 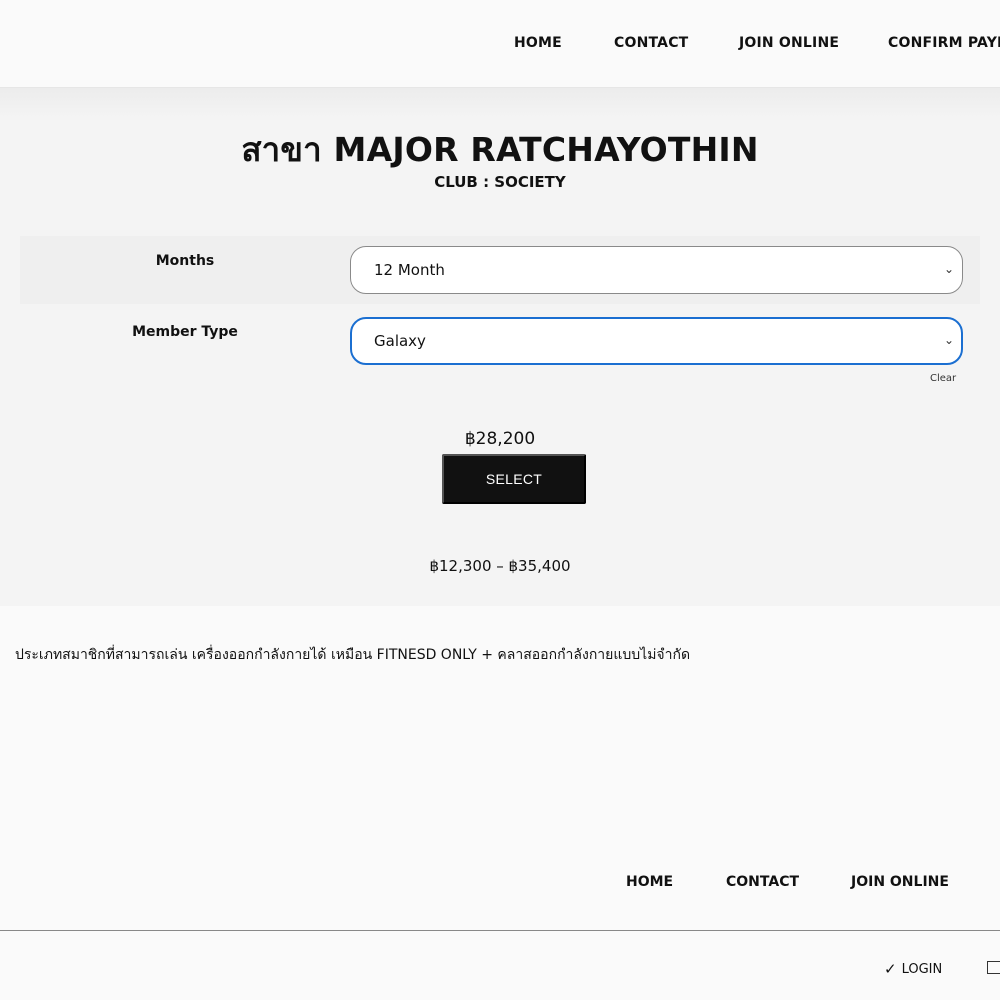 I want to click on member-type-select: Galaxy ⌄, so click(x=656, y=341).